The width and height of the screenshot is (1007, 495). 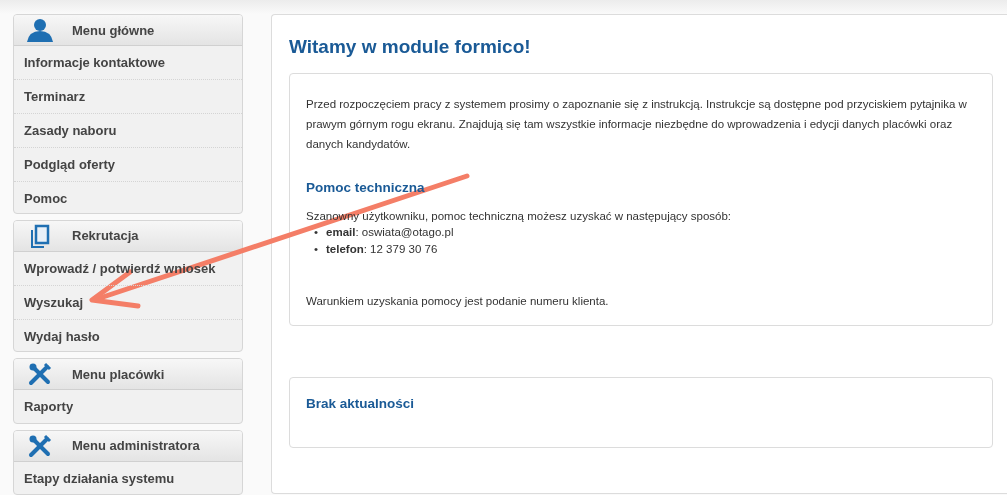 What do you see at coordinates (128, 197) in the screenshot?
I see `menu-item: Pomoc` at bounding box center [128, 197].